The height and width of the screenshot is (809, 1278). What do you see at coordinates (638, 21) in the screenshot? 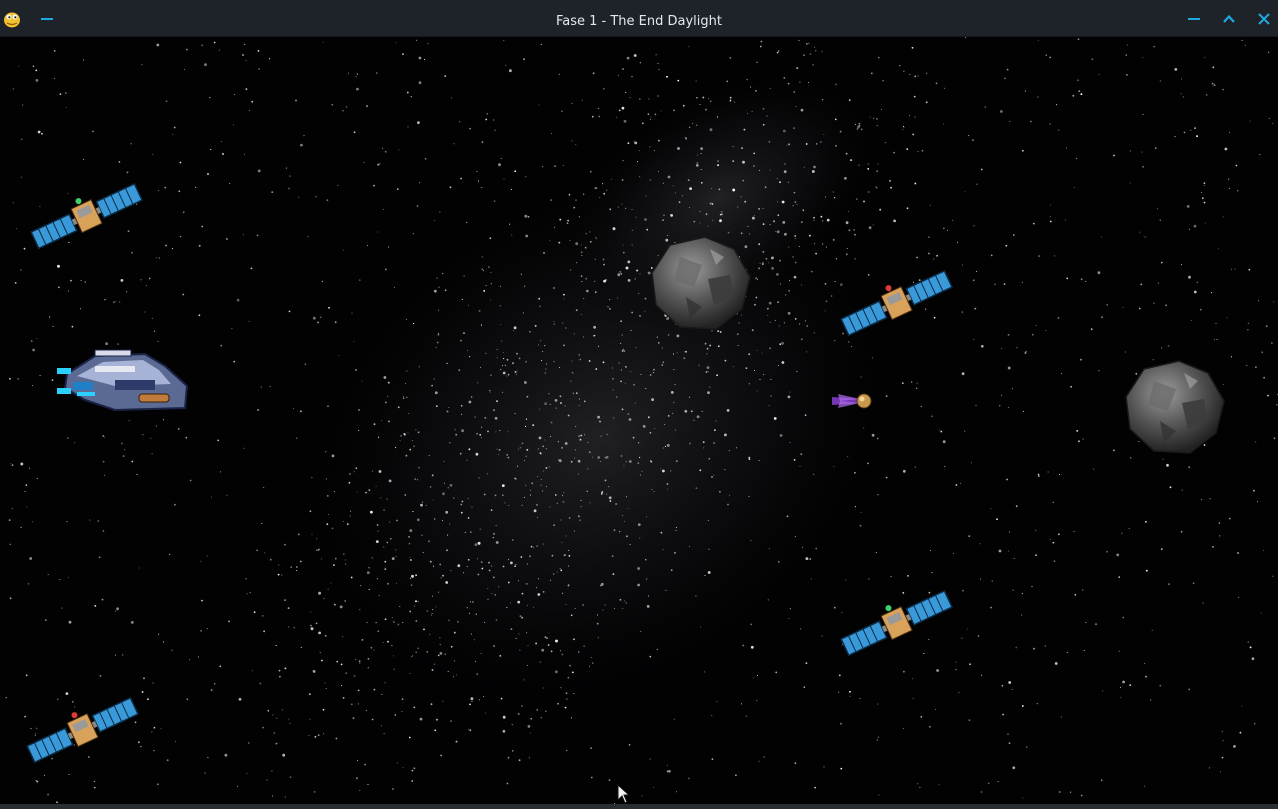
I see `window-title: Fase 1 - The End Daylight` at bounding box center [638, 21].